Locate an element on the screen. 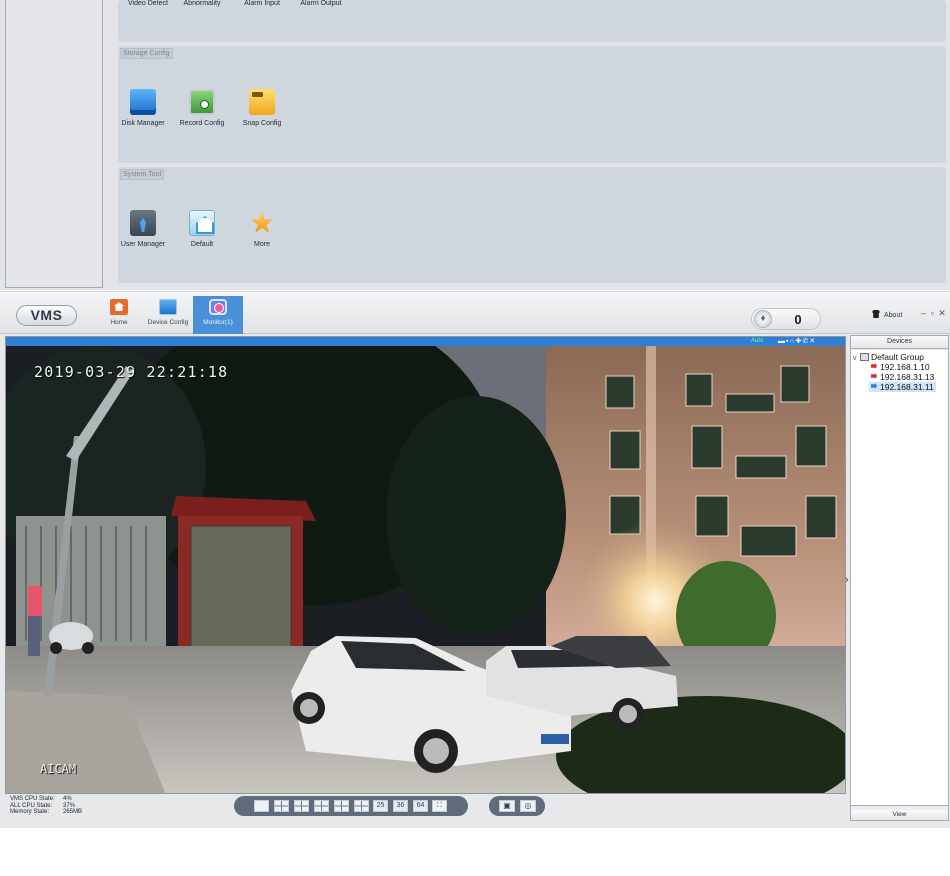  about-button: About is located at coordinates (887, 314).